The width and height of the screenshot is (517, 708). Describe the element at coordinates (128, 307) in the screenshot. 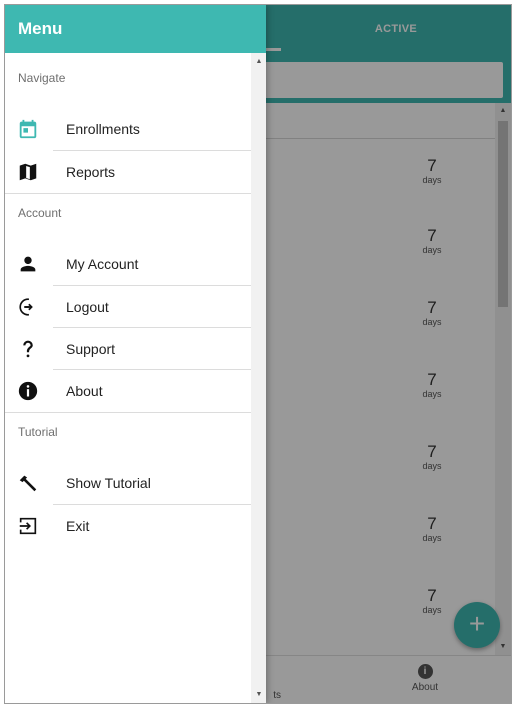

I see `menu-item-logout: Logout` at that location.